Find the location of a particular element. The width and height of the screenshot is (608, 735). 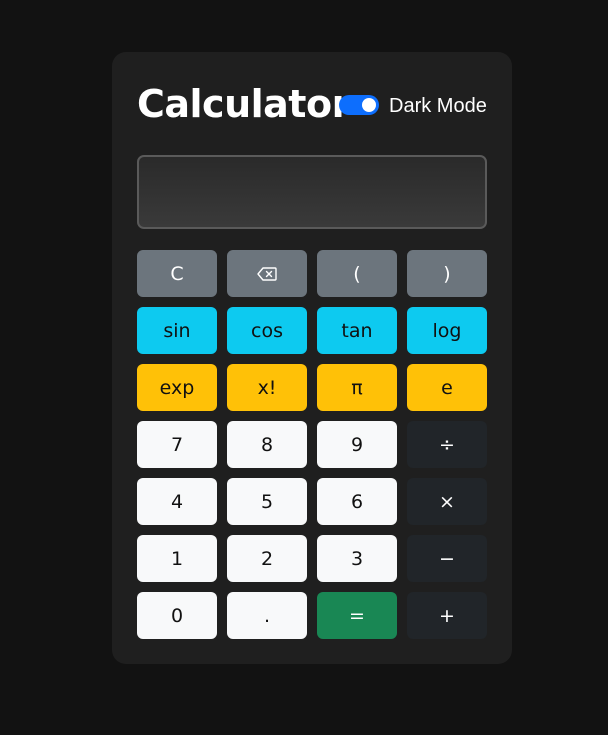

e-button: e is located at coordinates (447, 387).